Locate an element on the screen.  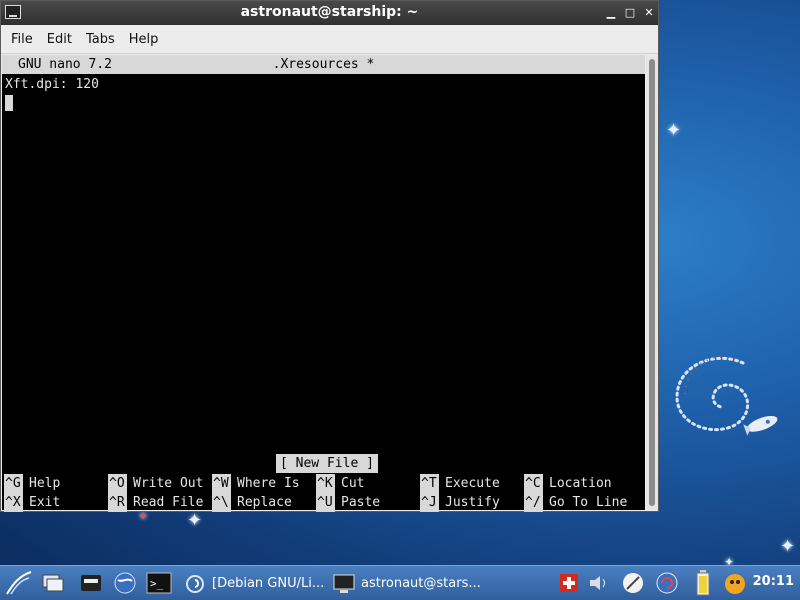
shortcut-location: ^C Location is located at coordinates (568, 483).